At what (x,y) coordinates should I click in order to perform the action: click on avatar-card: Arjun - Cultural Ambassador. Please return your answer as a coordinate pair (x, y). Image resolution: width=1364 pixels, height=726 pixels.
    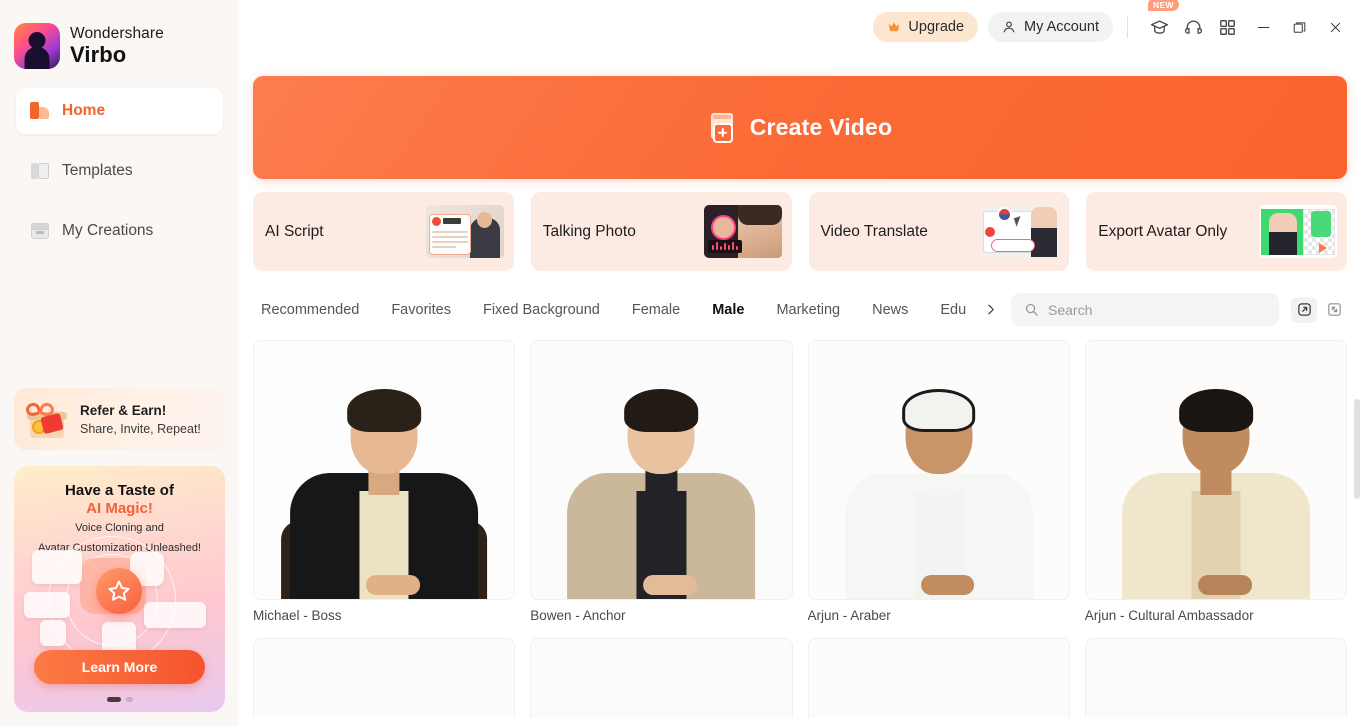
    Looking at the image, I should click on (1215, 481).